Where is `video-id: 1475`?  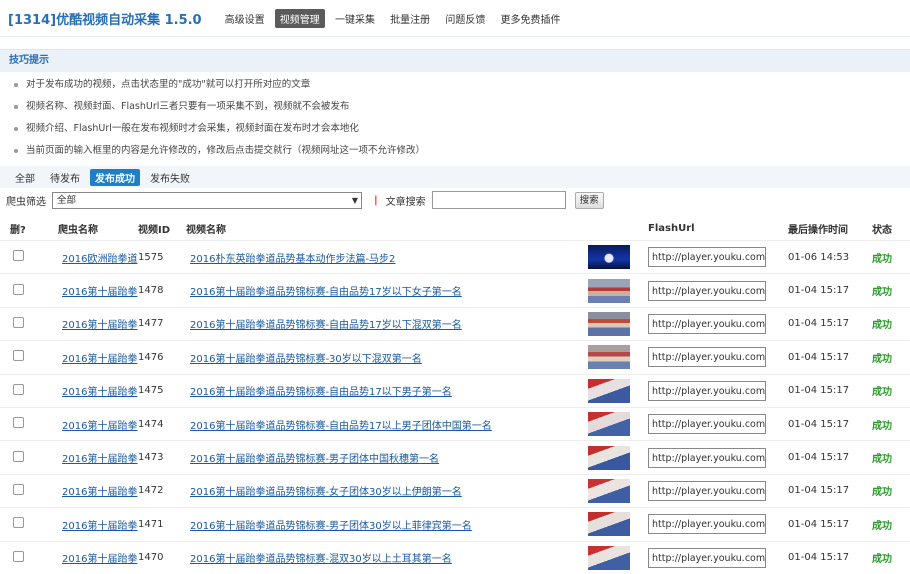 video-id: 1475 is located at coordinates (162, 390).